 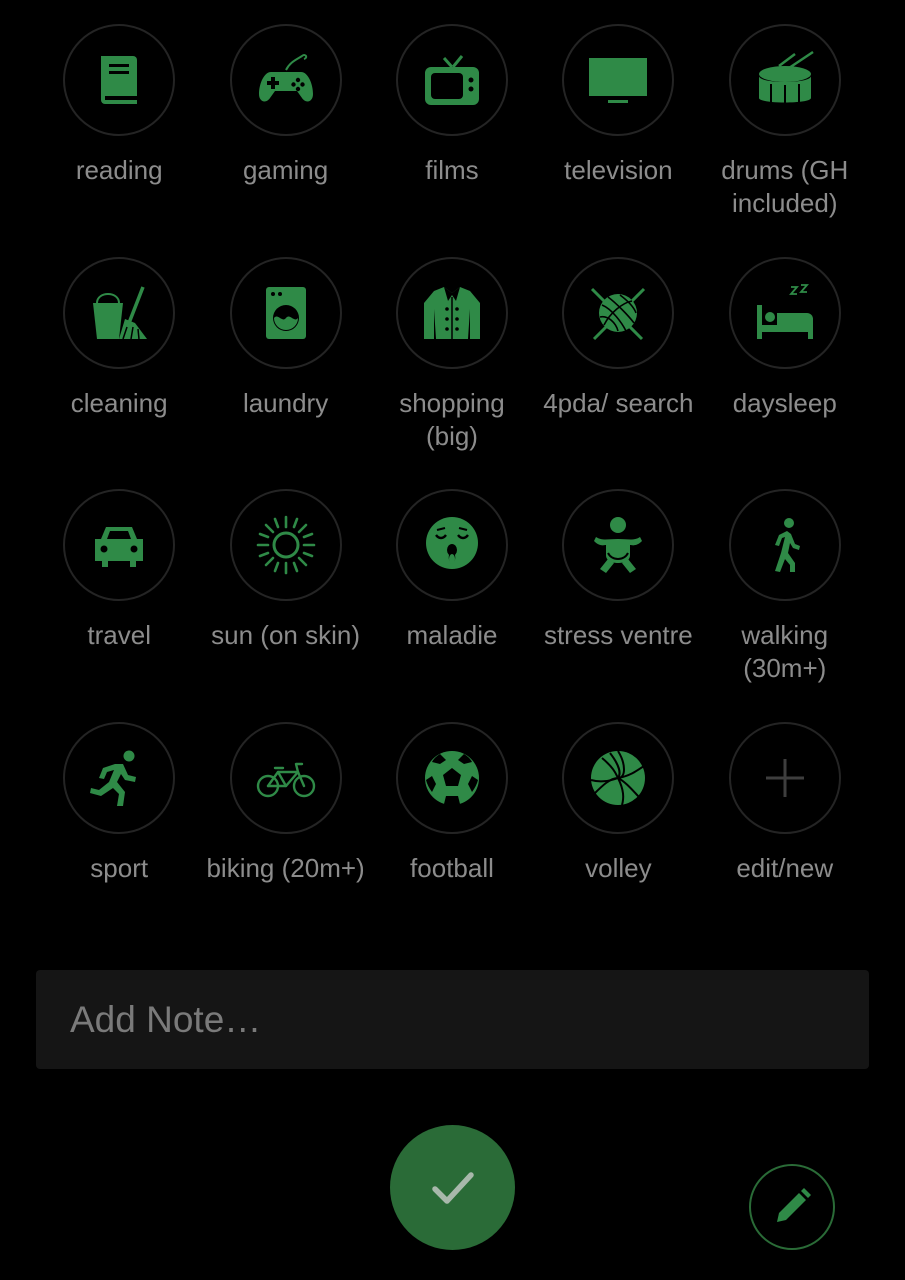 What do you see at coordinates (618, 635) in the screenshot?
I see `activity-label: stress ventre` at bounding box center [618, 635].